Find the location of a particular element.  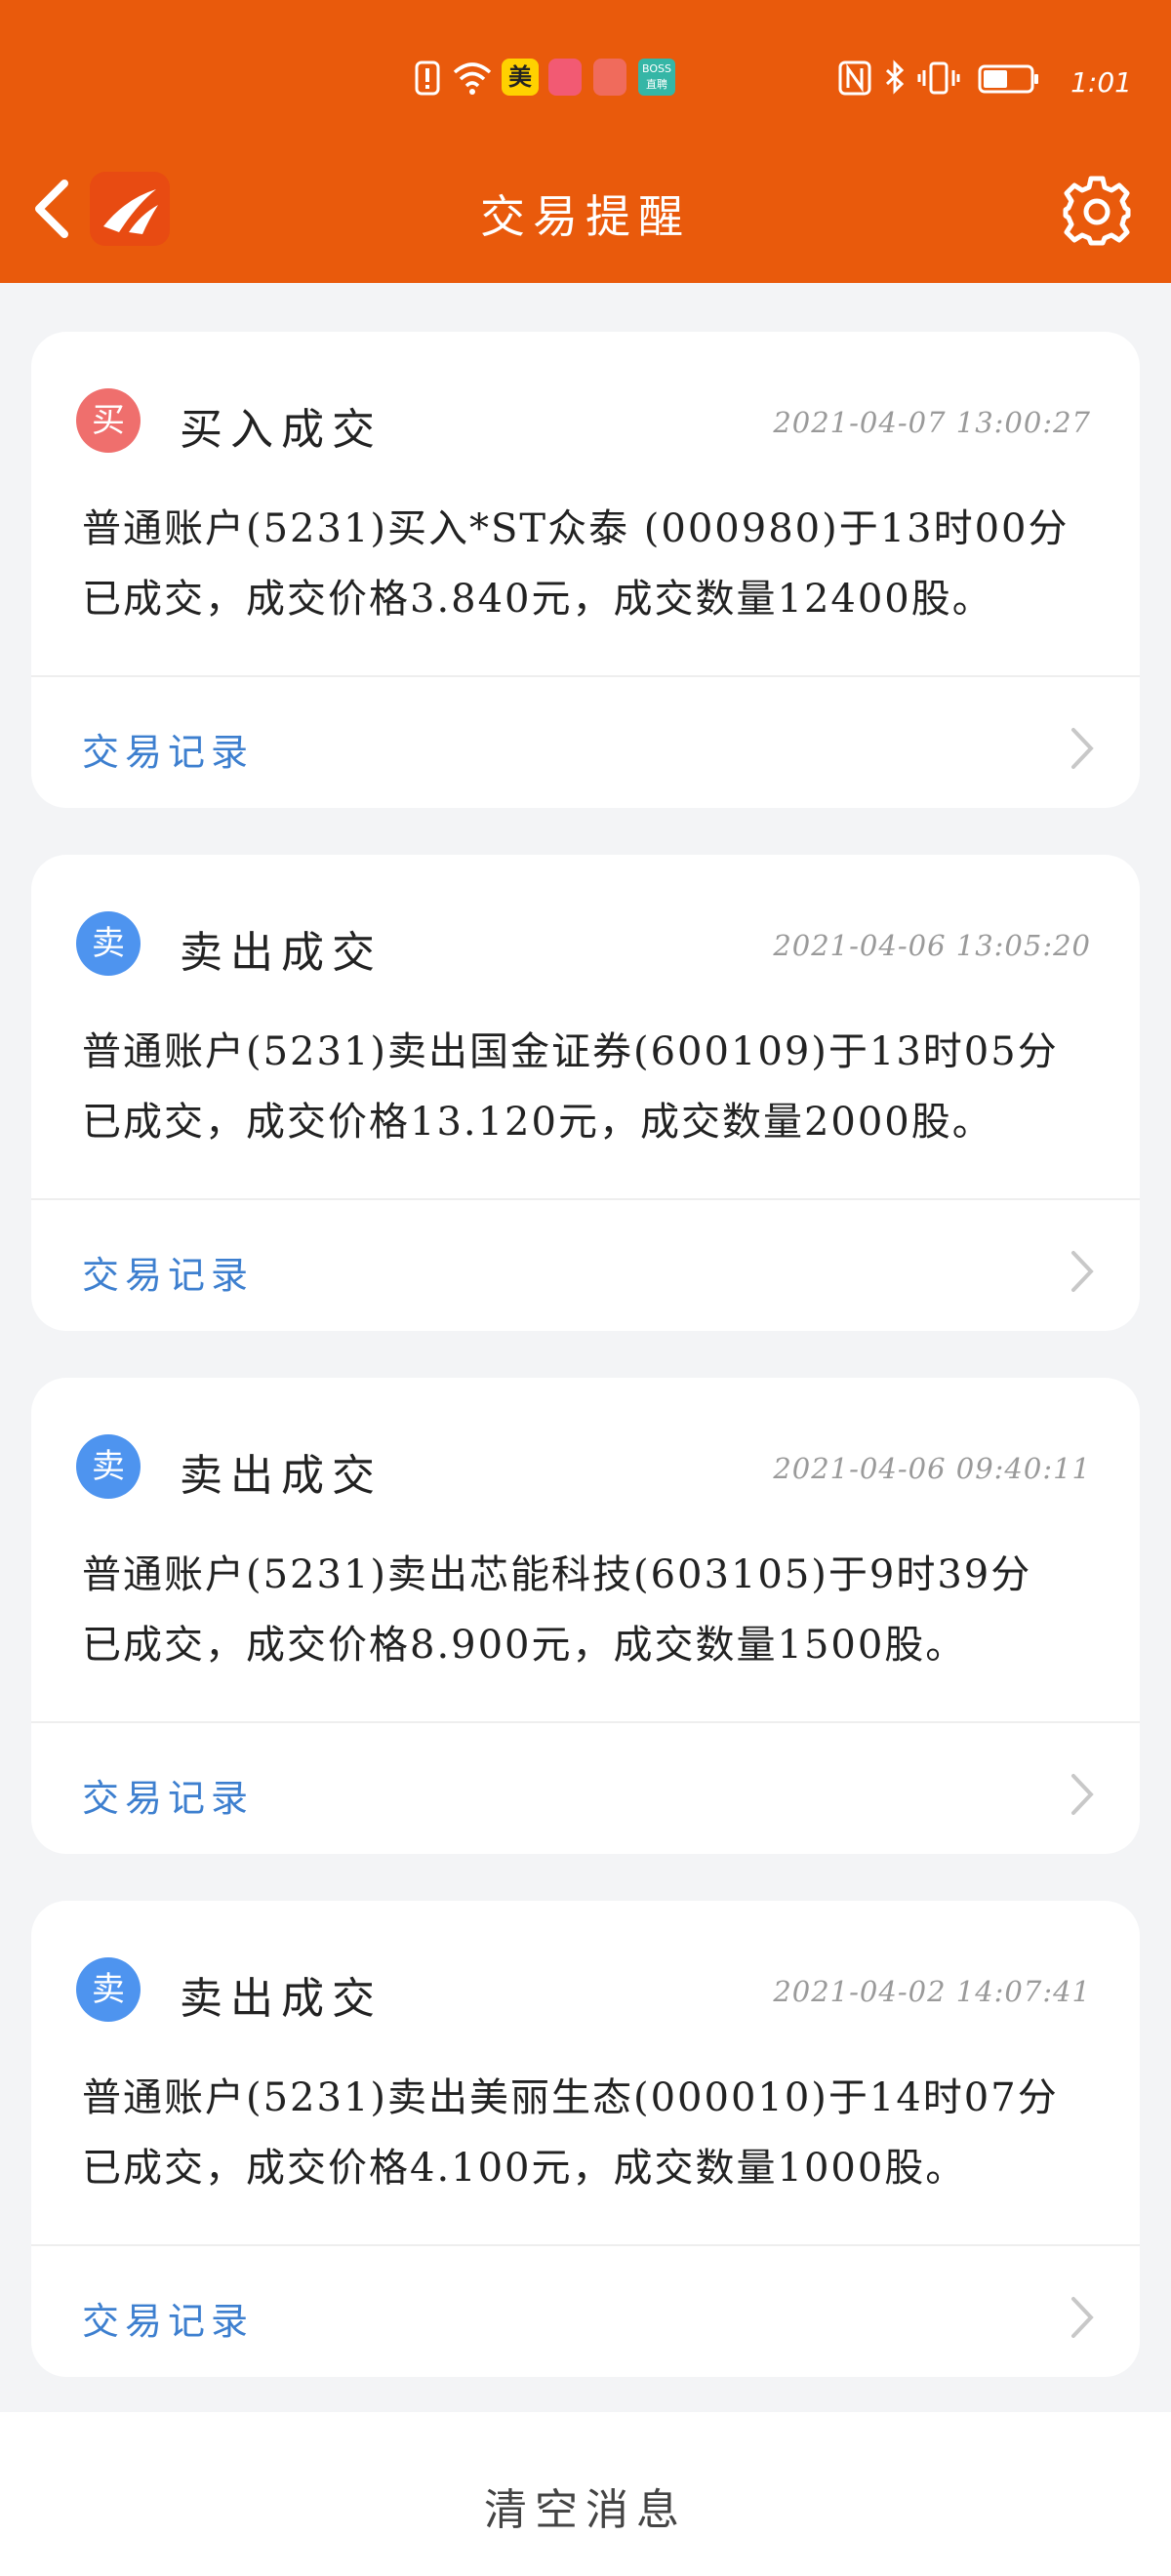

boss-zhipin-icon: BOSS 直聘 is located at coordinates (656, 77).